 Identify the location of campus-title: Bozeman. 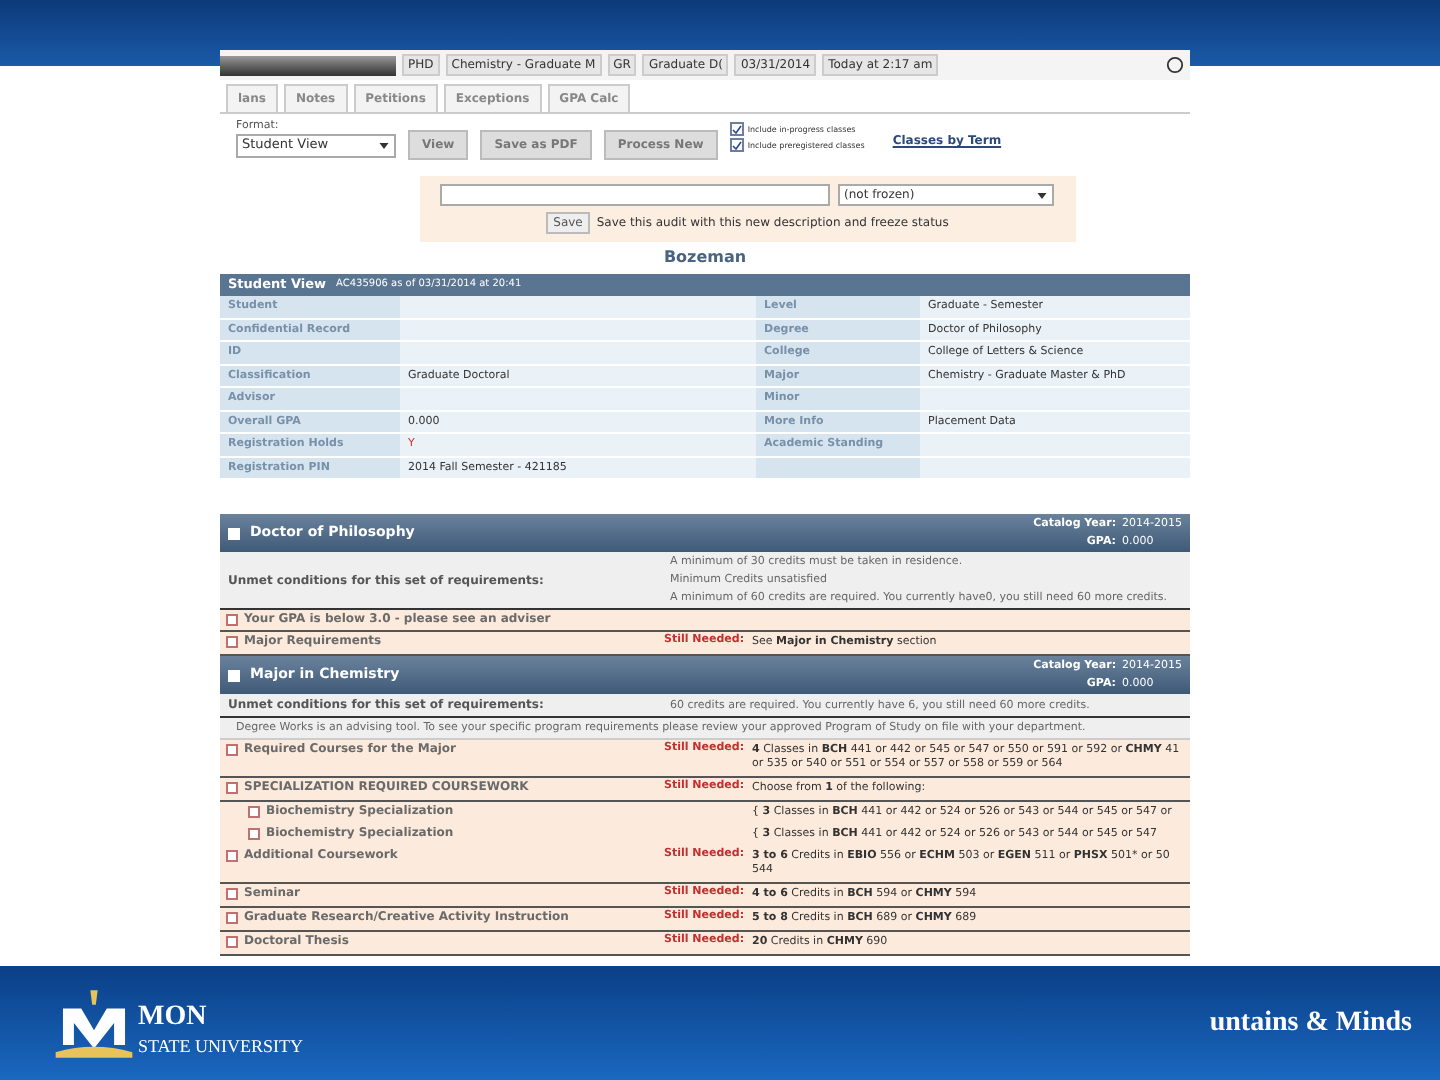
(705, 258).